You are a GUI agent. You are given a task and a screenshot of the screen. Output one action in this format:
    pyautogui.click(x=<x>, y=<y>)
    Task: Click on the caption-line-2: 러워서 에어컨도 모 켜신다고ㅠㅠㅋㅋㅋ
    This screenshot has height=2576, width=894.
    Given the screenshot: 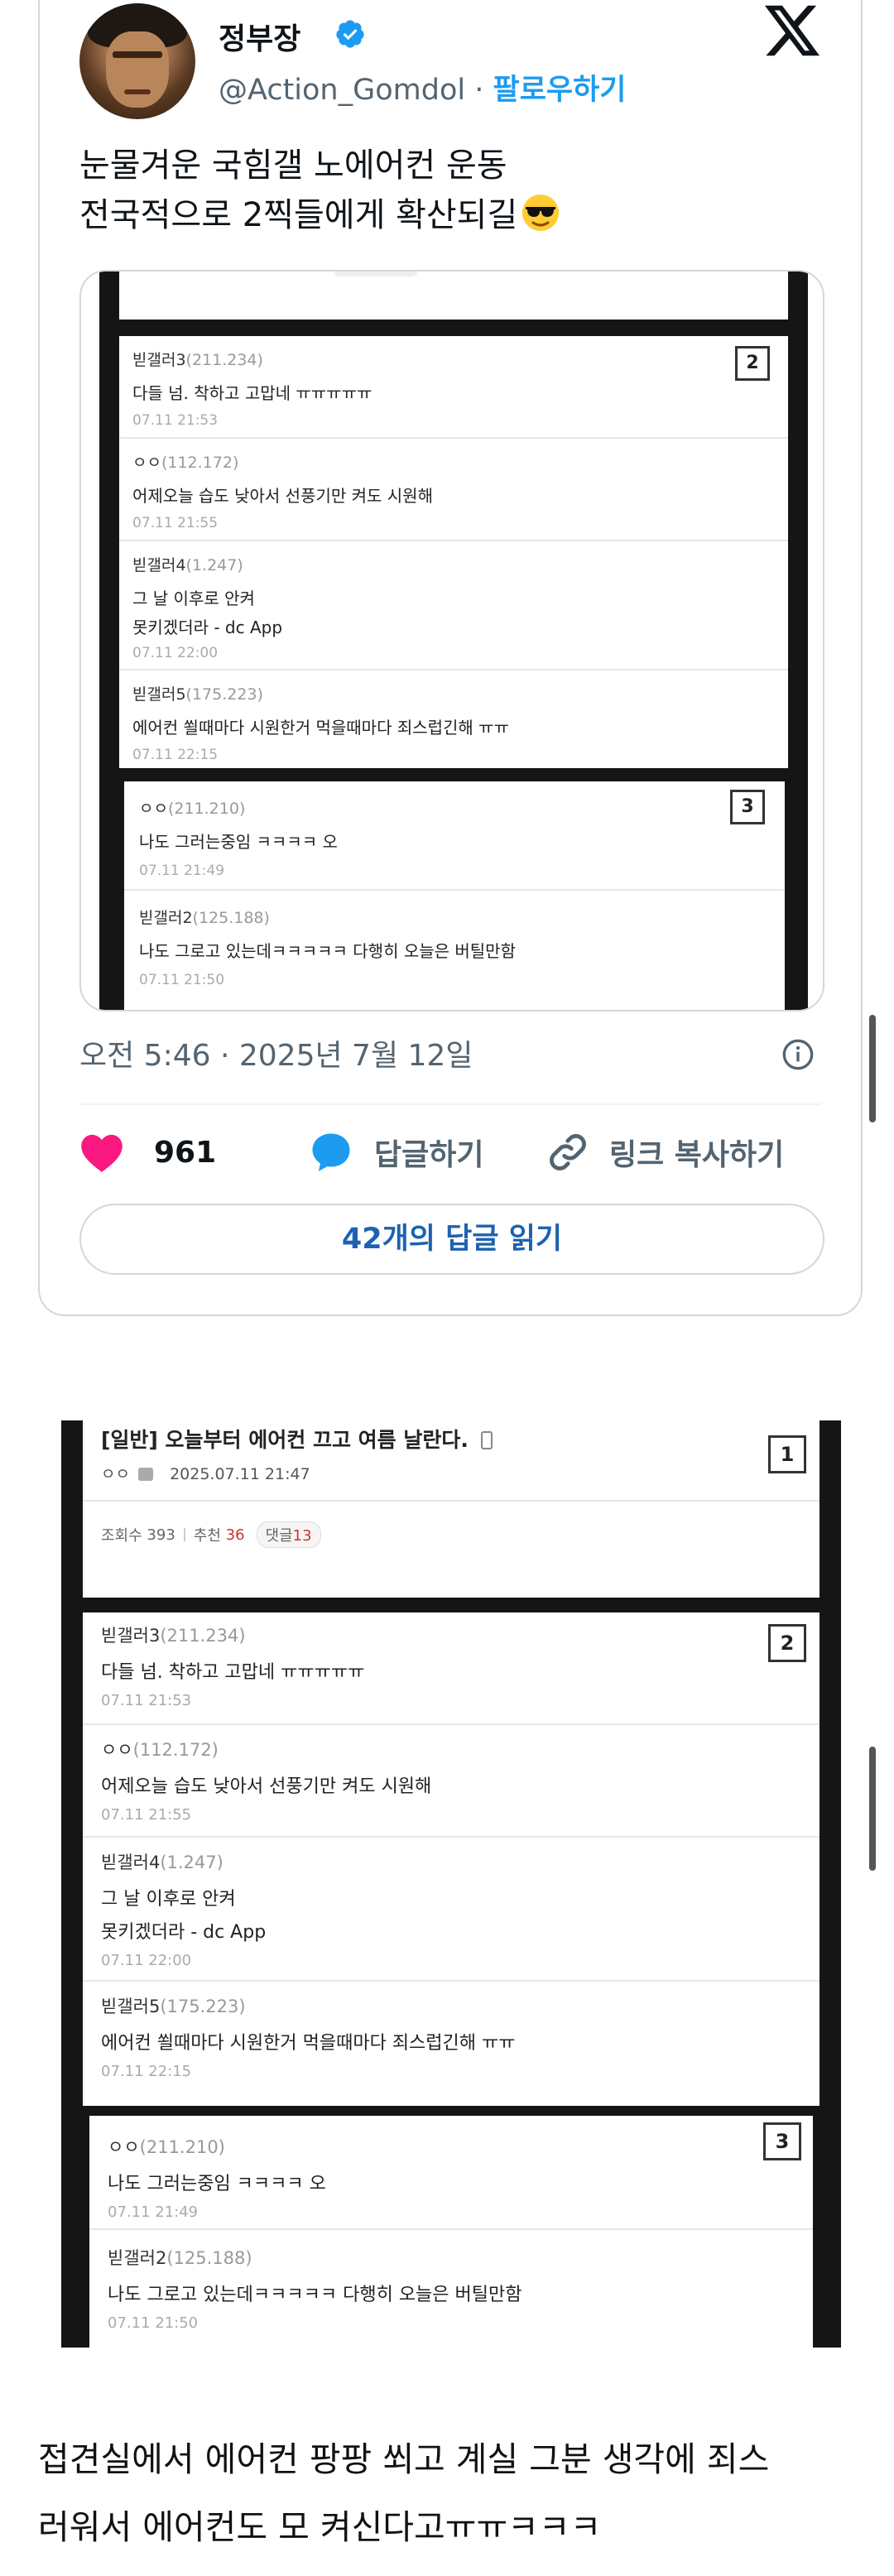 What is the action you would take?
    pyautogui.click(x=320, y=2527)
    